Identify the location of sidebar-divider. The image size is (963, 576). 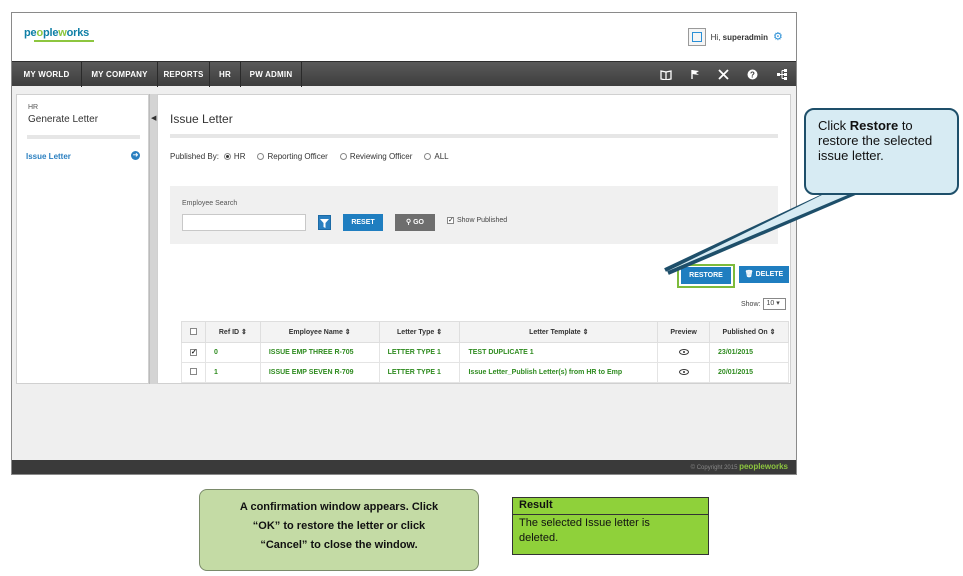
(83, 137).